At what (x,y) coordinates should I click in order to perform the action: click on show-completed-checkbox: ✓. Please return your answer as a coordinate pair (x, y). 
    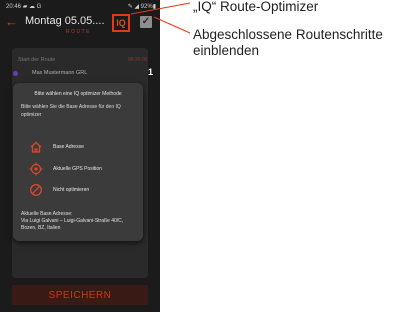
    Looking at the image, I should click on (146, 22).